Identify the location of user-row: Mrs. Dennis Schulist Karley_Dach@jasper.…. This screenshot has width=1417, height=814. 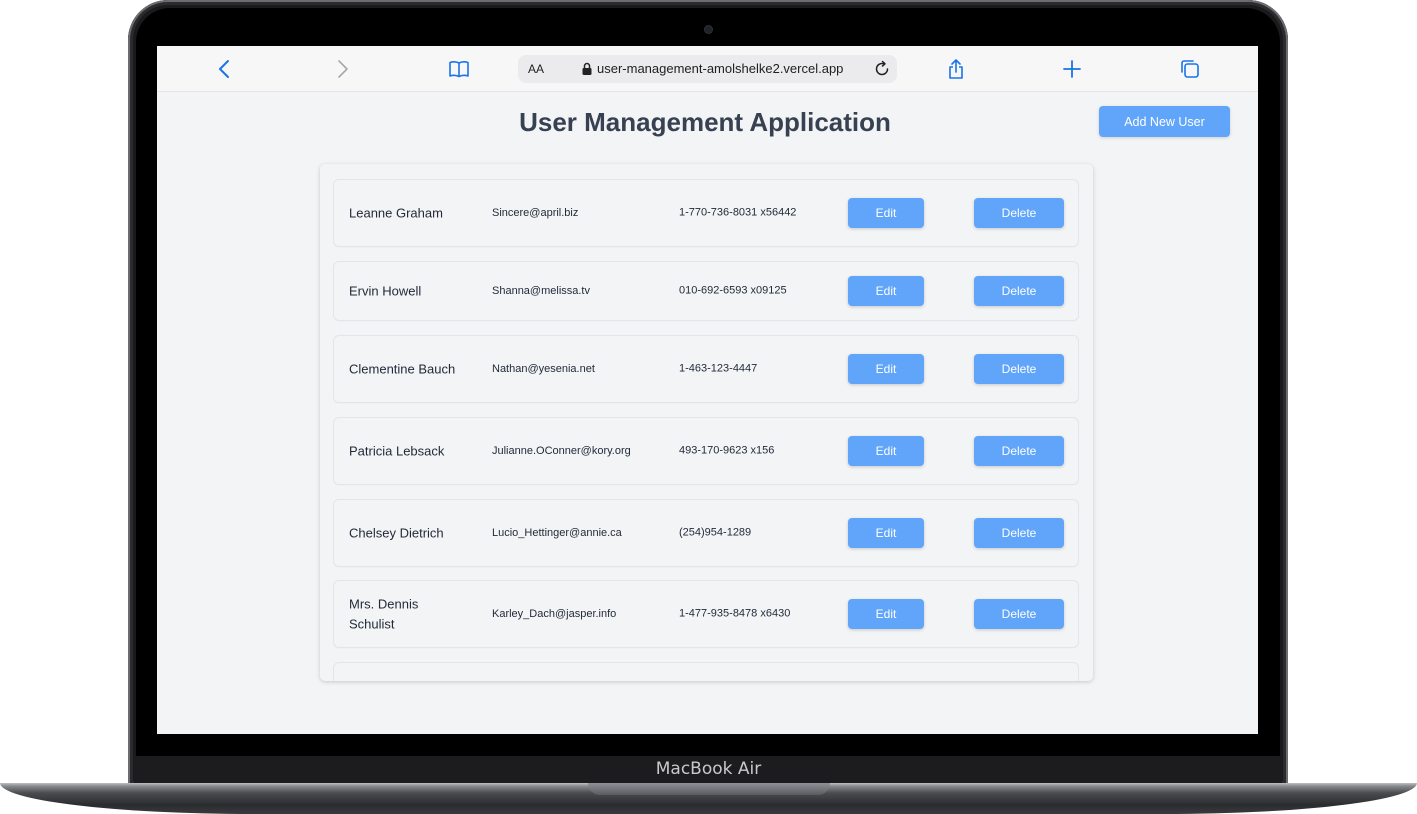
(706, 614).